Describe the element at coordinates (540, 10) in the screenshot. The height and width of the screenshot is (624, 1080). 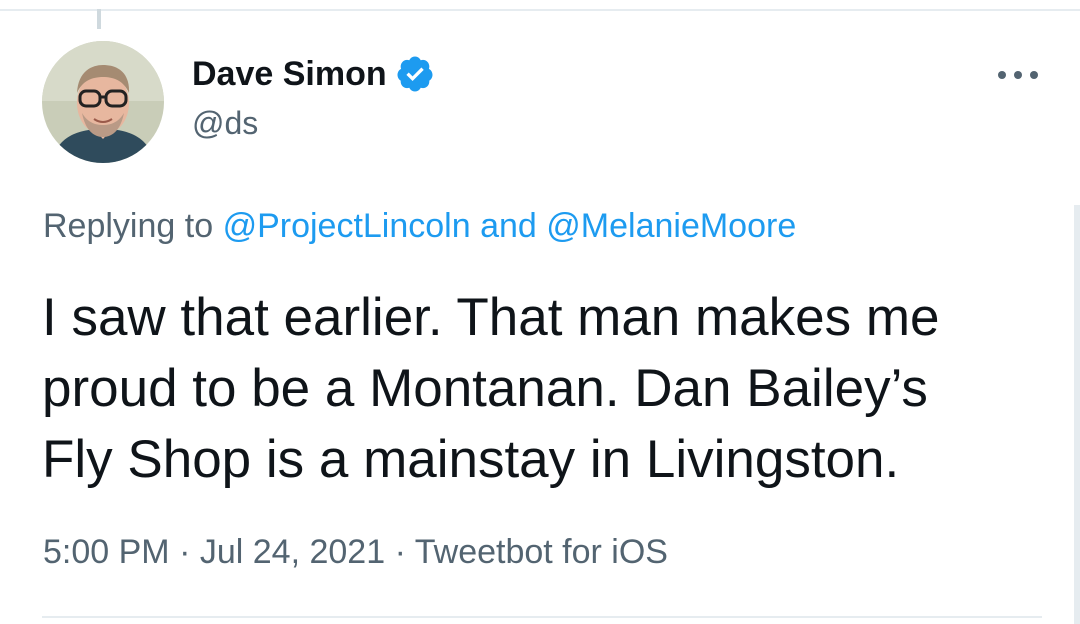
I see `top-divider` at that location.